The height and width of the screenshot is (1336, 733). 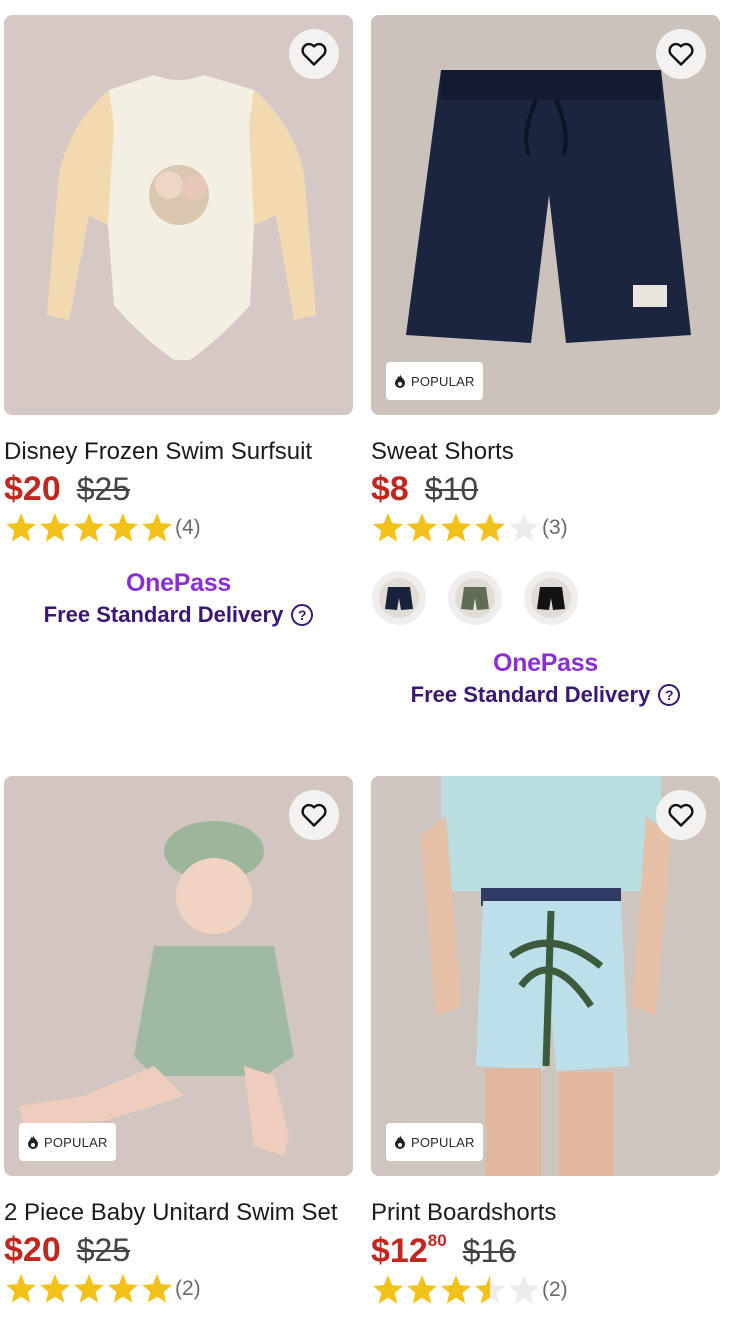 What do you see at coordinates (178, 215) in the screenshot?
I see `product-image` at bounding box center [178, 215].